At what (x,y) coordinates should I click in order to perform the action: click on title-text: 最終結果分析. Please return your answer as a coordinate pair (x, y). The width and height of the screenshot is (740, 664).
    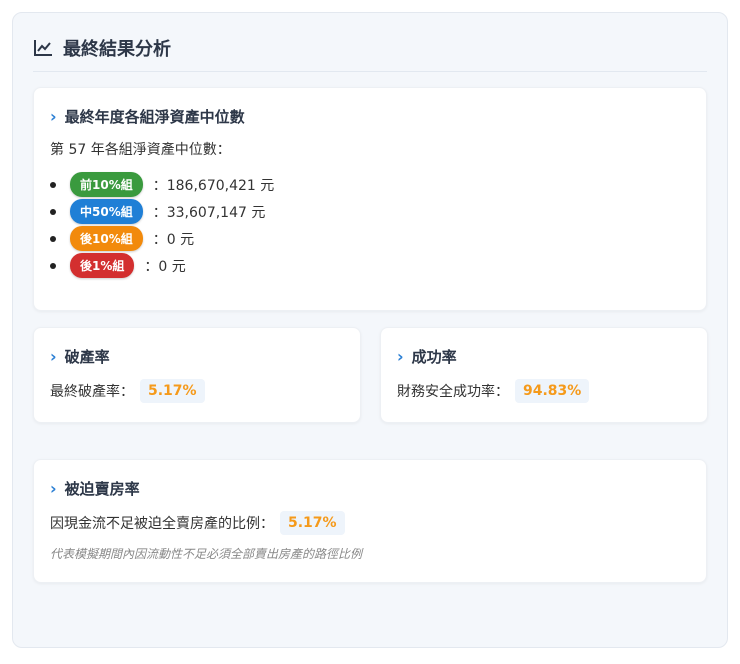
    Looking at the image, I should click on (117, 49).